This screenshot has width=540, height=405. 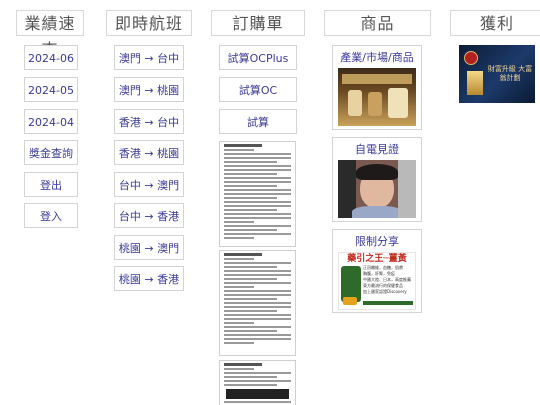 I want to click on profit-header: 獲利, so click(x=495, y=23).